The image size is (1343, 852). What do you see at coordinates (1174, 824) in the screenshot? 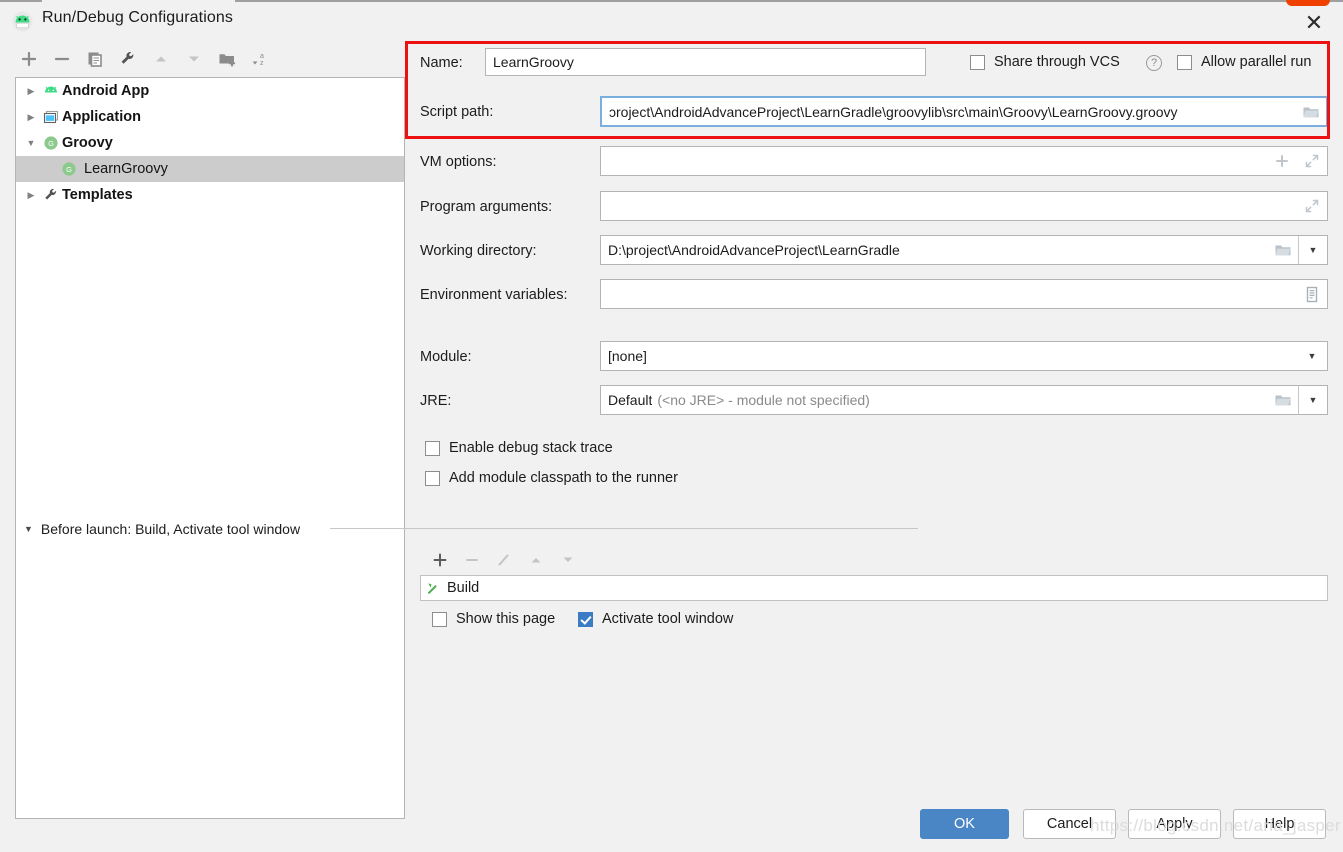
I see `apply-button: Apply` at bounding box center [1174, 824].